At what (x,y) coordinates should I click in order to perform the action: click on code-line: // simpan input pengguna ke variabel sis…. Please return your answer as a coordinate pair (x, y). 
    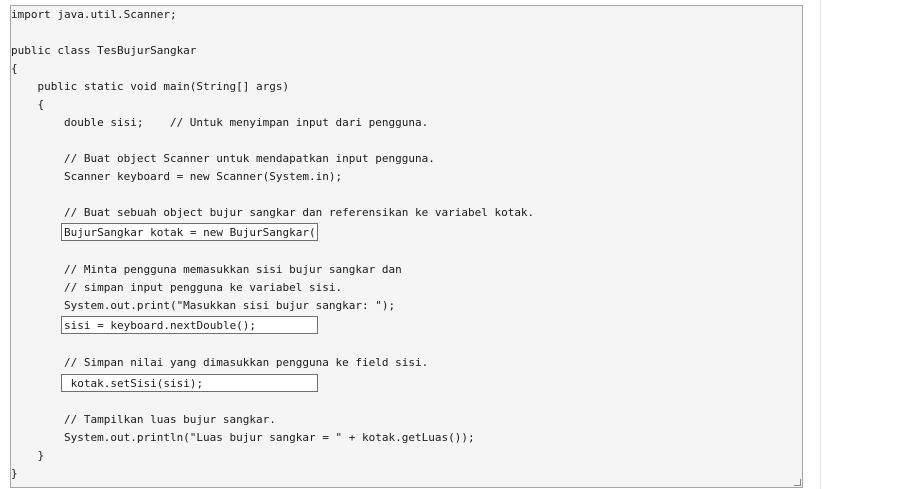
    Looking at the image, I should click on (177, 287).